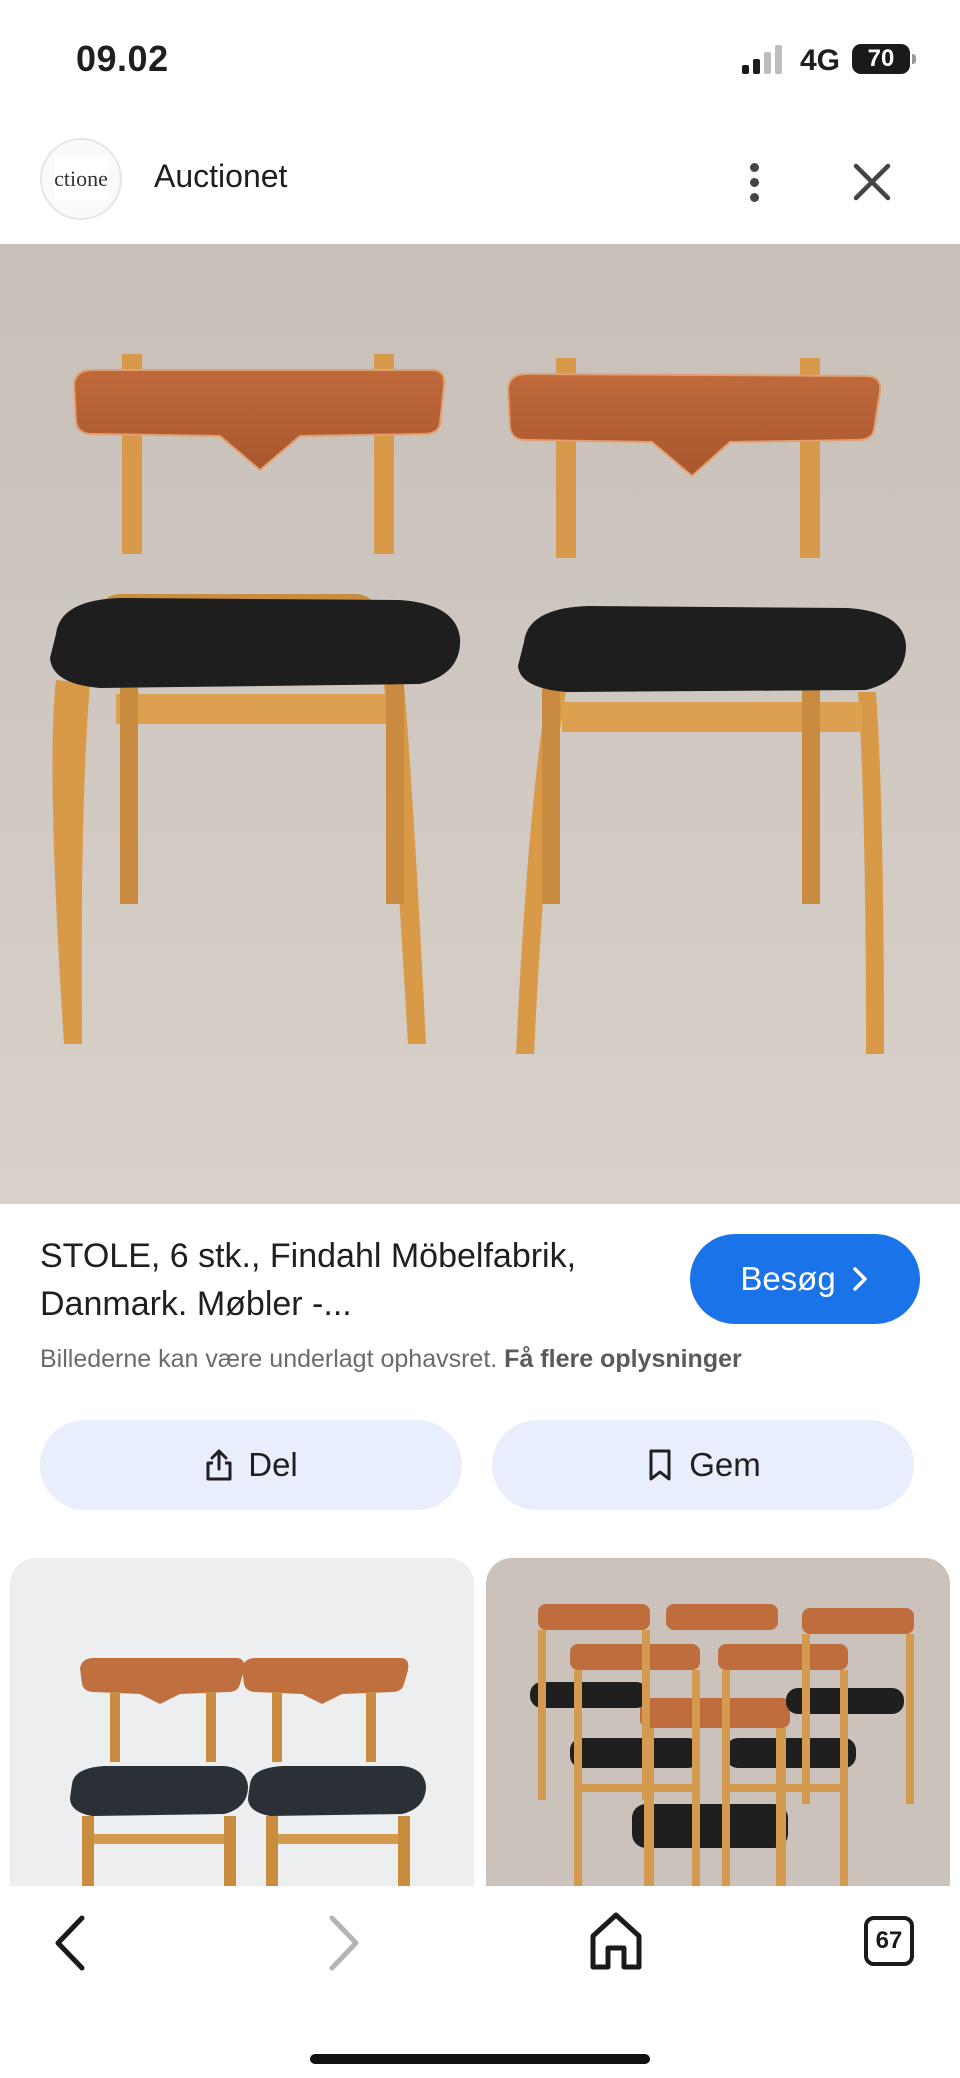 The height and width of the screenshot is (2078, 960). Describe the element at coordinates (70, 1943) in the screenshot. I see `back-icon` at that location.